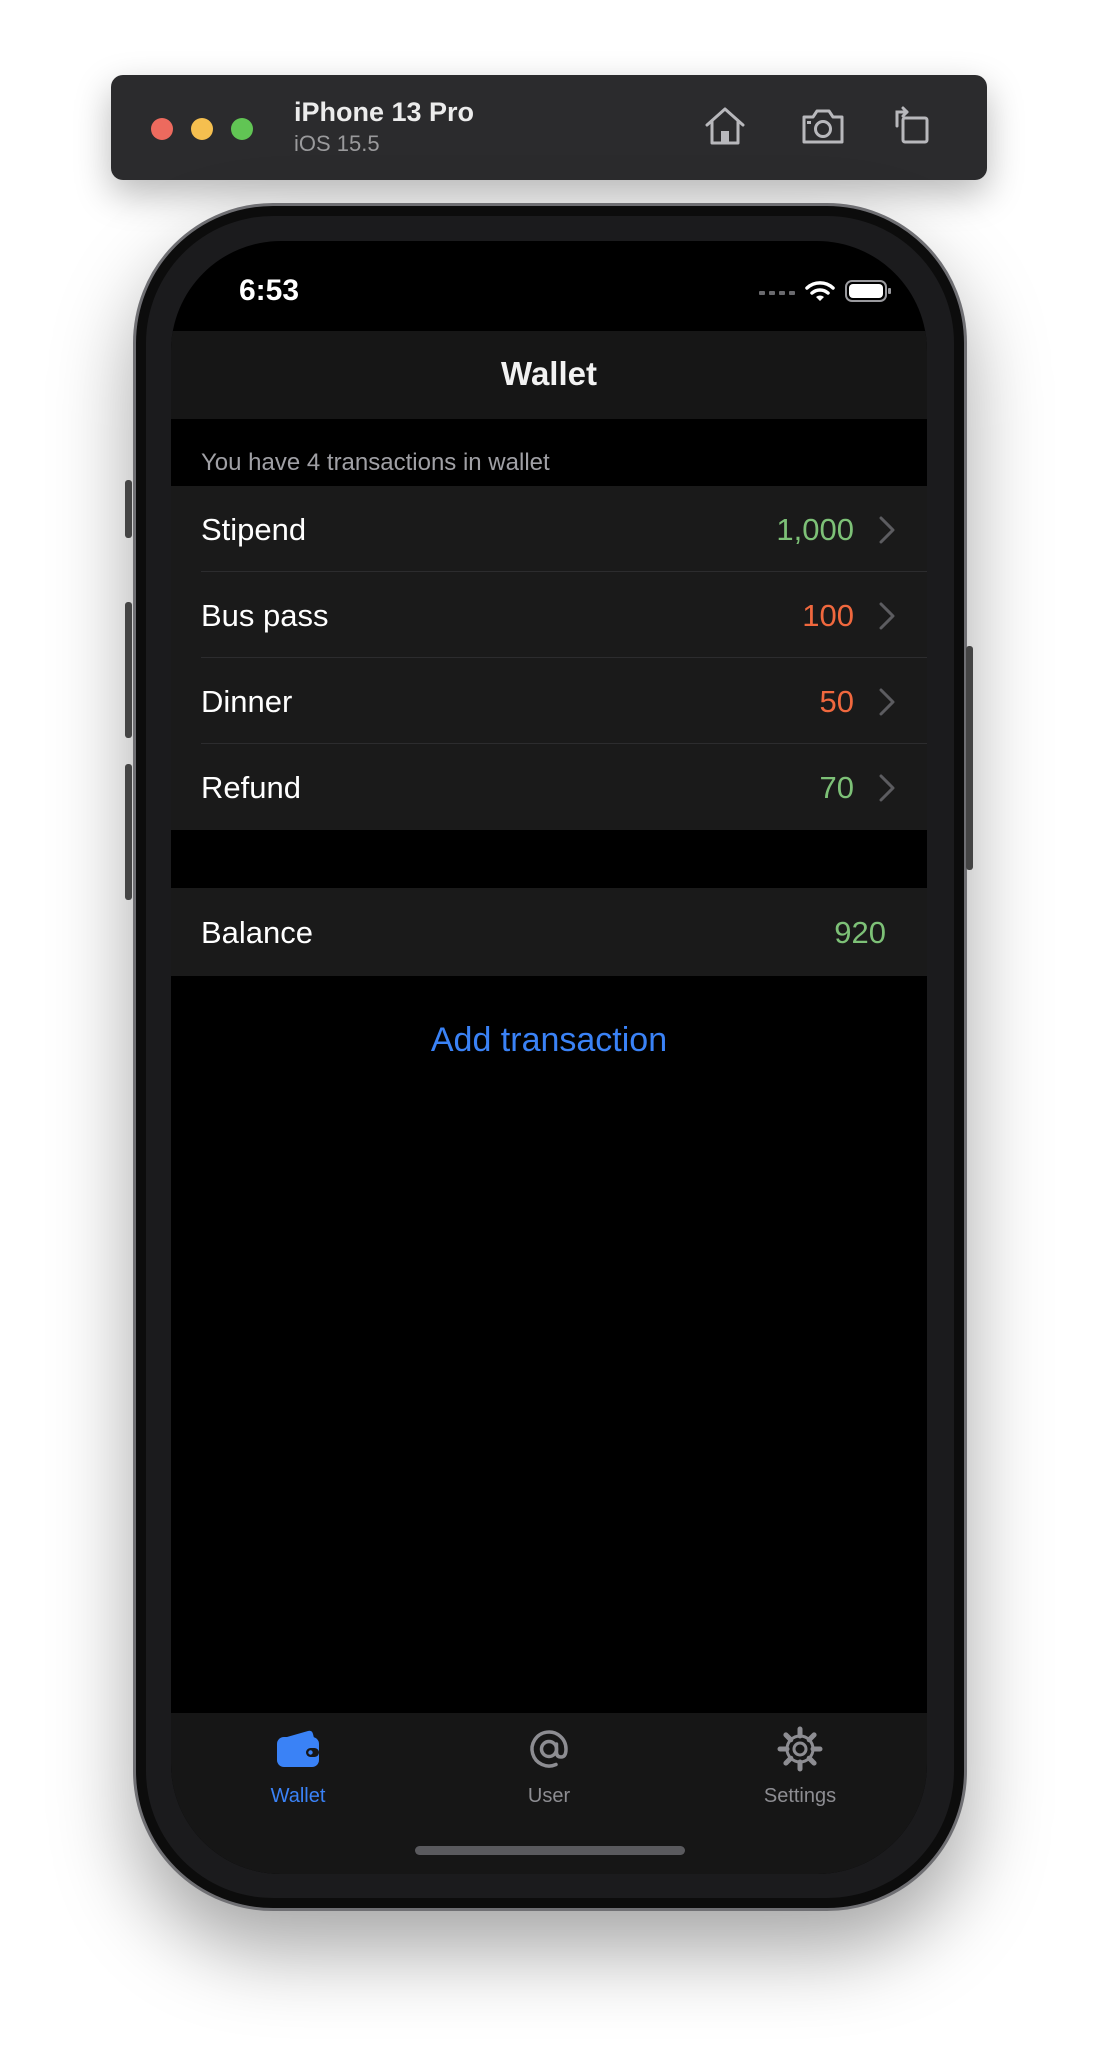 The width and height of the screenshot is (1098, 2064). I want to click on os-version: iOS 15.5, so click(337, 143).